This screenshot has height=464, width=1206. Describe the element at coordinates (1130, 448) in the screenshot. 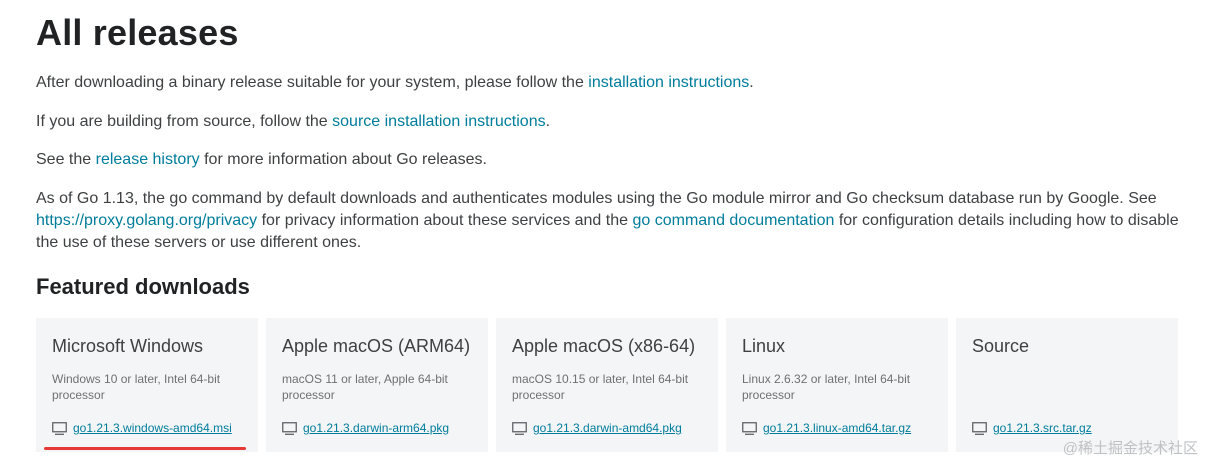

I see `watermark-text: @稀土掘金技术社区` at that location.